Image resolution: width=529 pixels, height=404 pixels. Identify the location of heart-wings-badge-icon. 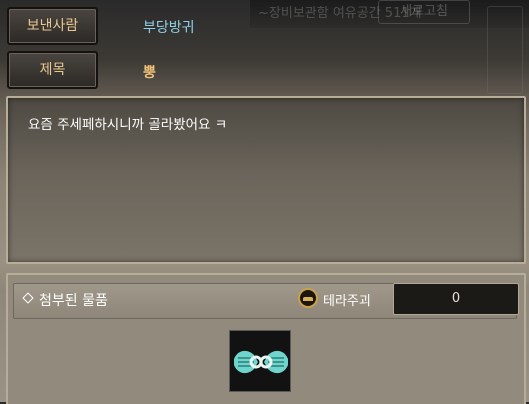
(260, 361).